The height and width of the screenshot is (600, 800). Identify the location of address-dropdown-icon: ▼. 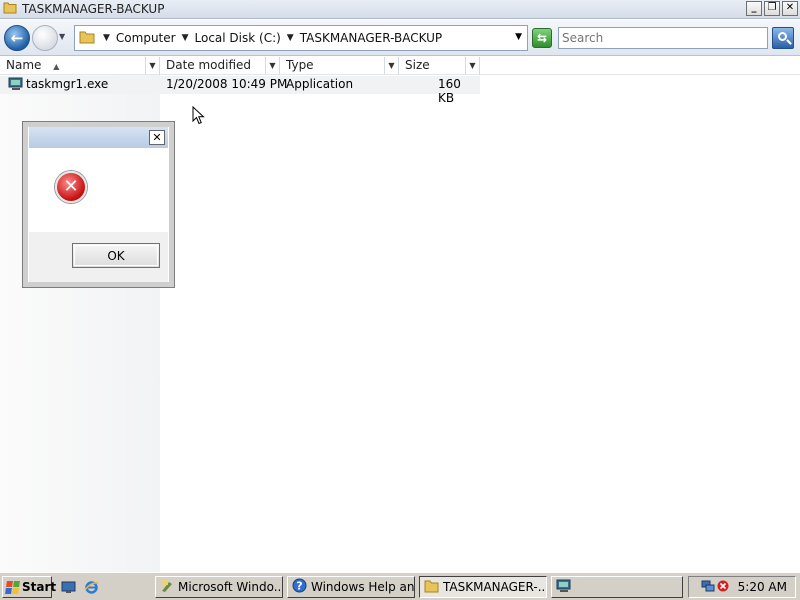
(518, 37).